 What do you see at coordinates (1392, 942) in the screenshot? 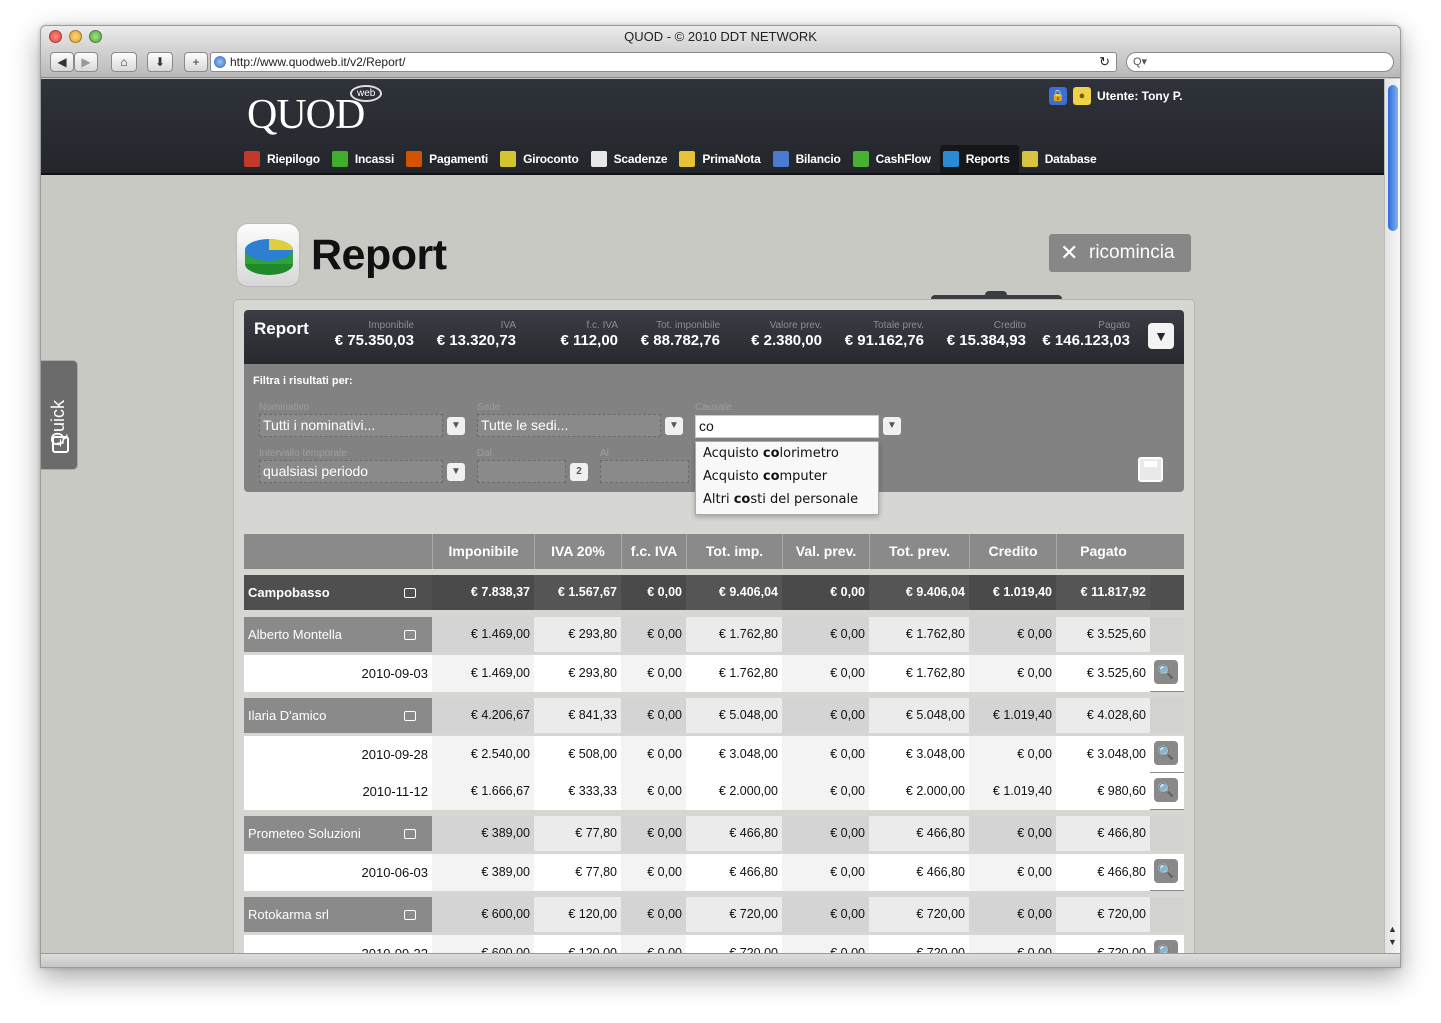
I see `scroll-down-icon: ▼` at bounding box center [1392, 942].